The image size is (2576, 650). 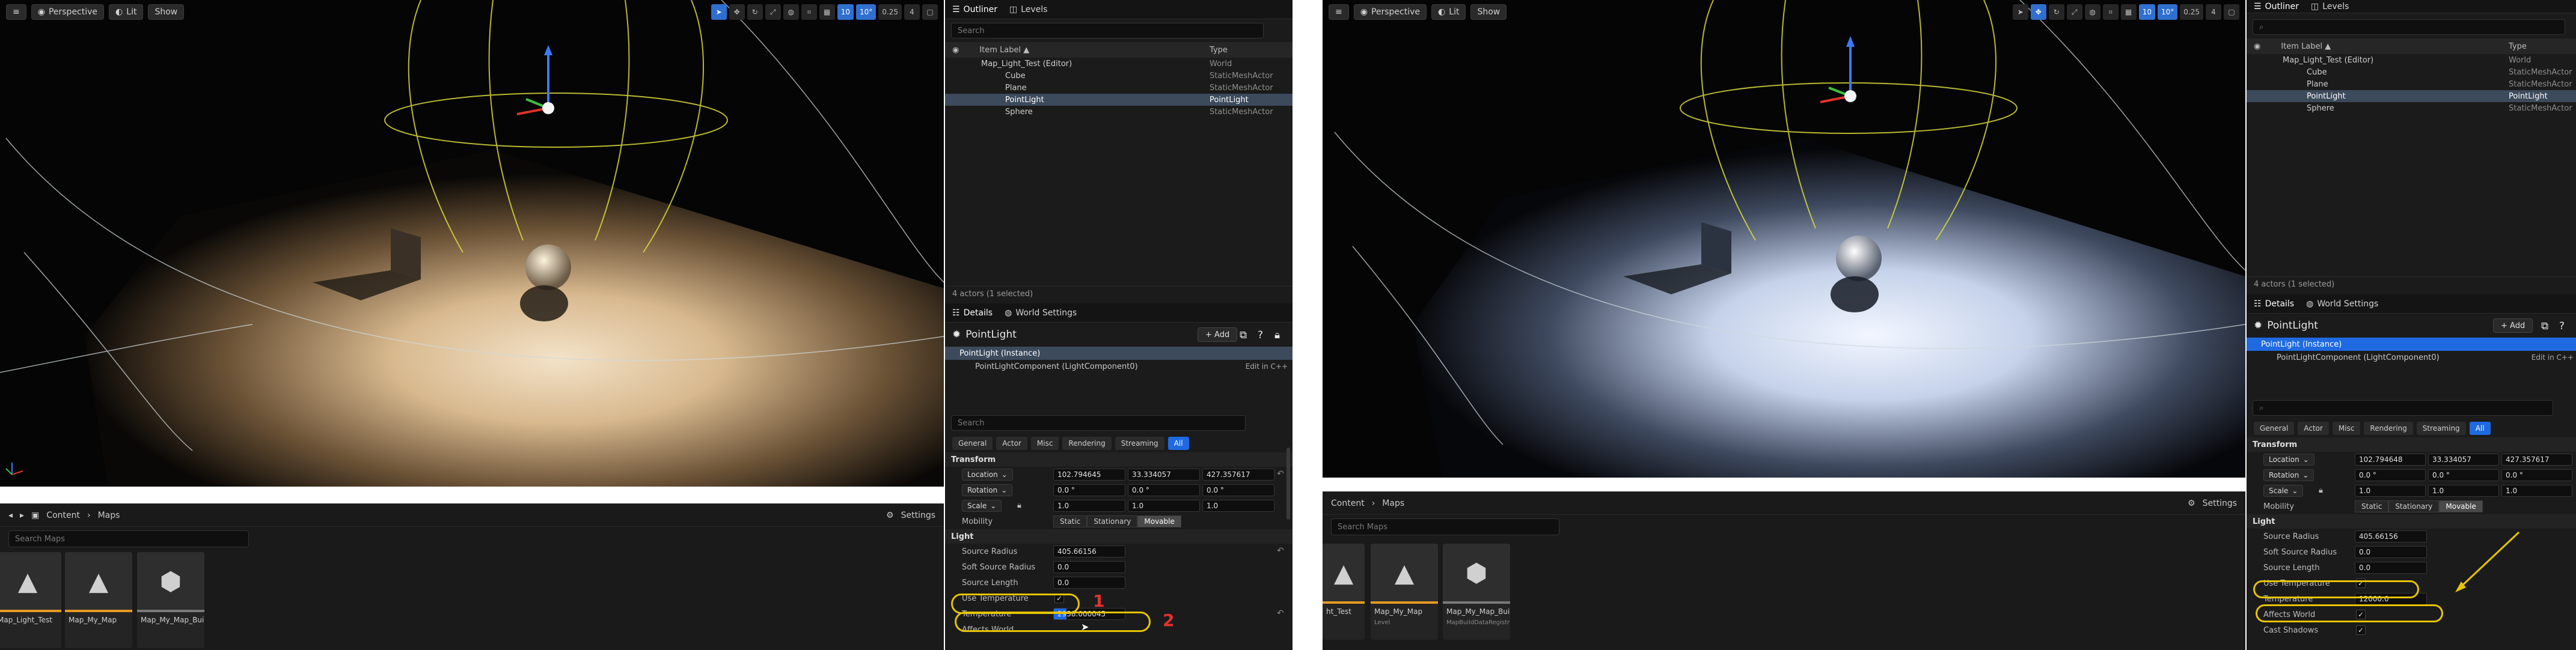 What do you see at coordinates (2361, 630) in the screenshot?
I see `cast-shadows-checkbox: ✓` at bounding box center [2361, 630].